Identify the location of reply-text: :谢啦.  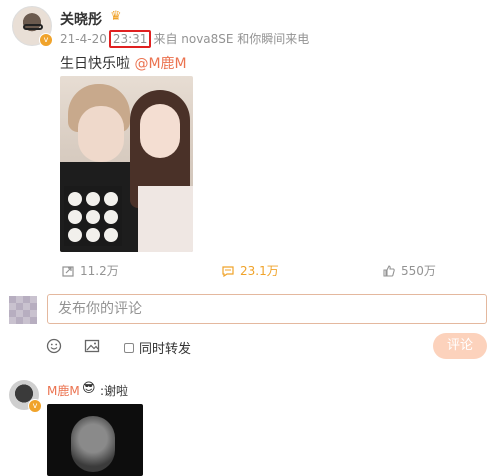
(114, 391).